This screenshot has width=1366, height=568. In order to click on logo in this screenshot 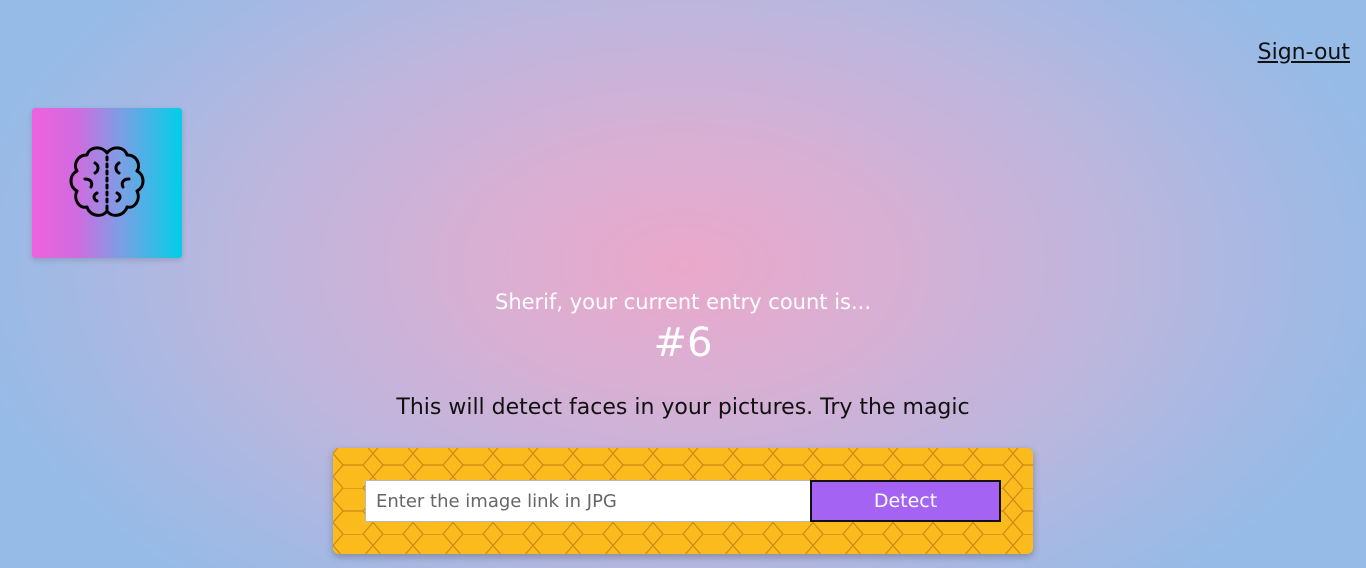, I will do `click(107, 183)`.